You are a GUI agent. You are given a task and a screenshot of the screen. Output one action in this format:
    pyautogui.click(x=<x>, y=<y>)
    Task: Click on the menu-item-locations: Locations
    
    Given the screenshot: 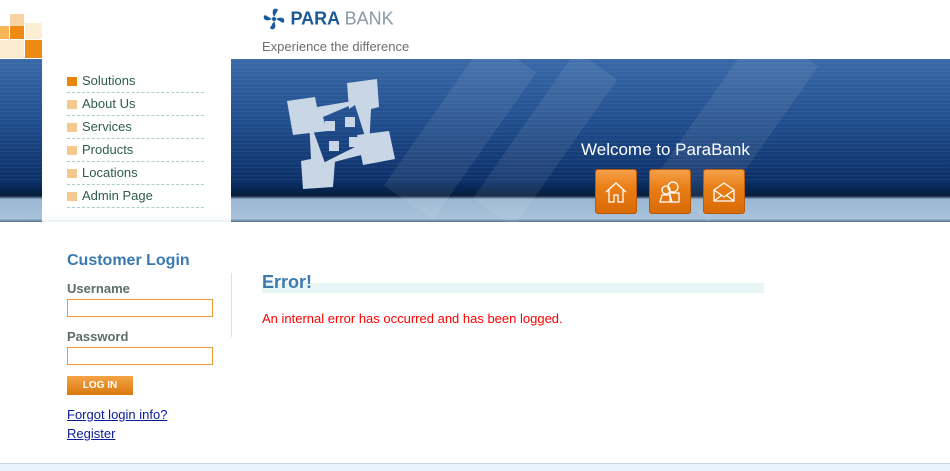 What is the action you would take?
    pyautogui.click(x=135, y=173)
    